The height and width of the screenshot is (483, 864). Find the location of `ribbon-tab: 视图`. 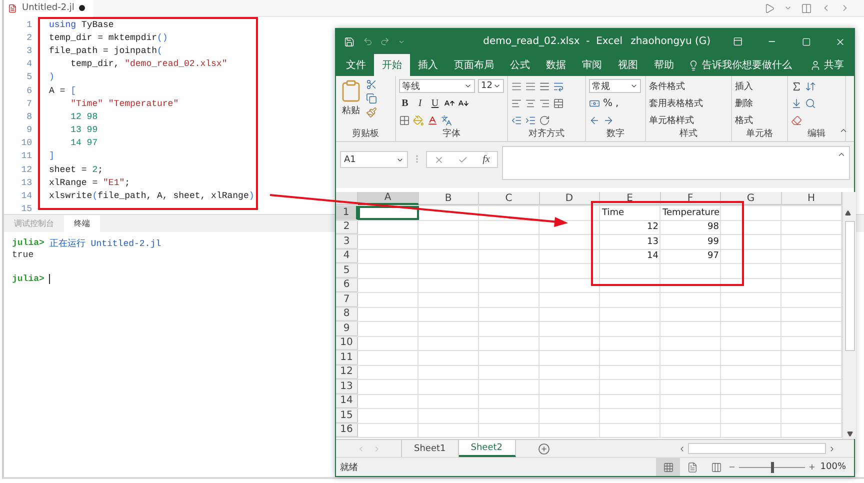

ribbon-tab: 视图 is located at coordinates (628, 65).